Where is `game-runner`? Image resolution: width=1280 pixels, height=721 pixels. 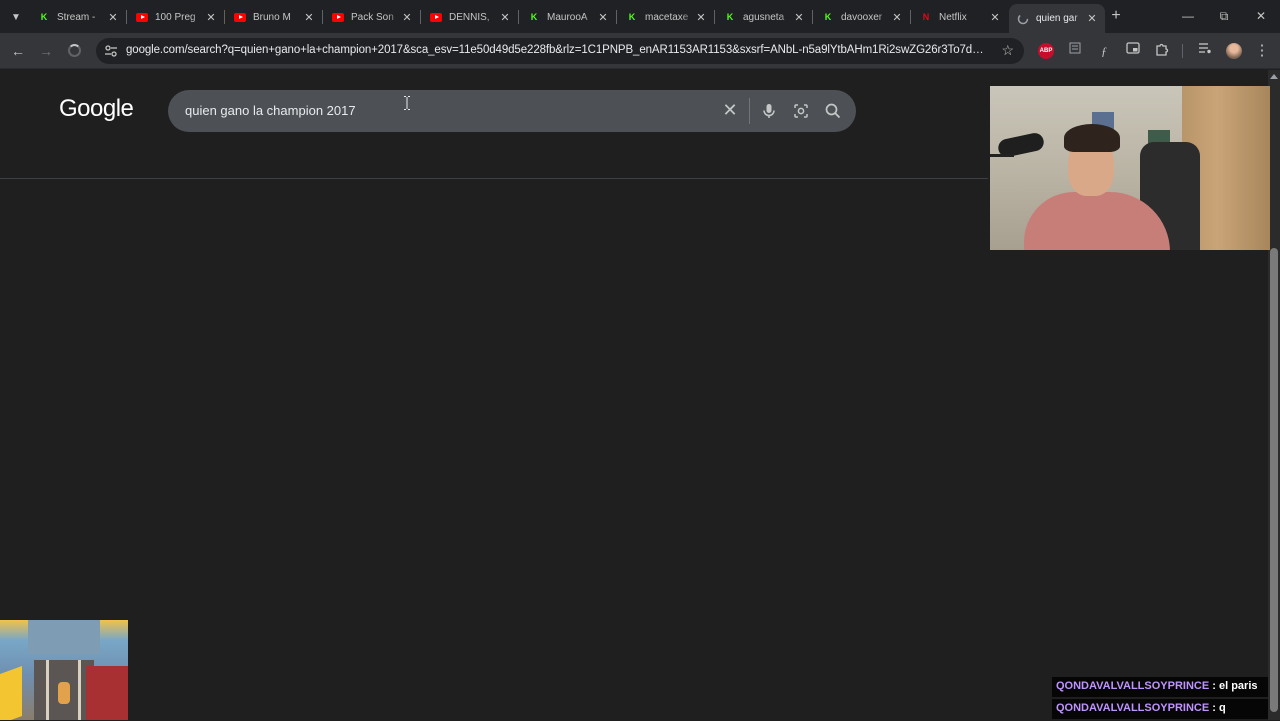 game-runner is located at coordinates (64, 693).